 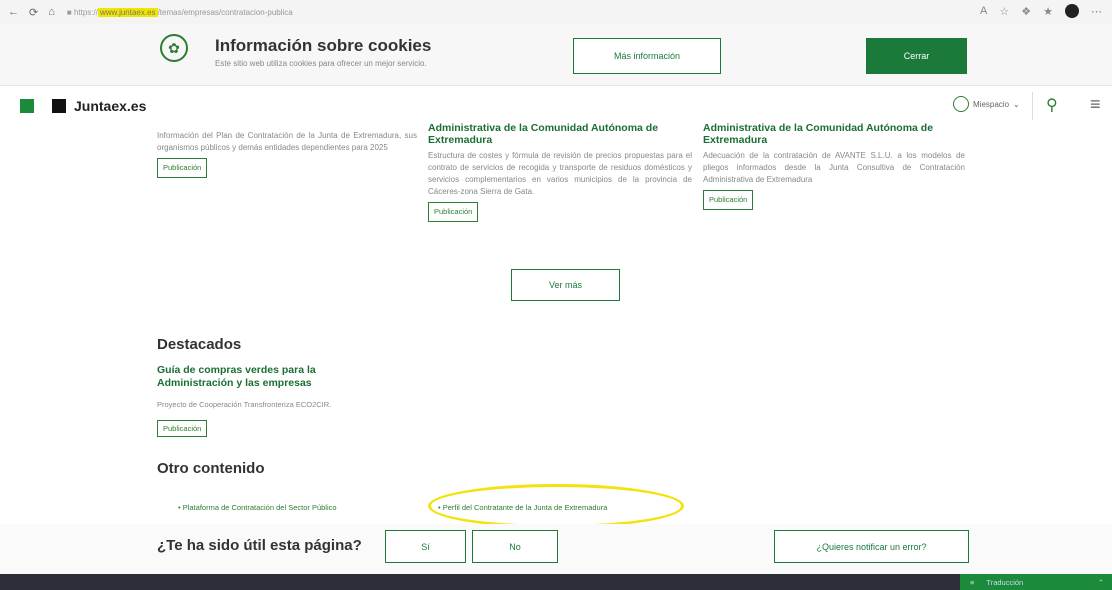 What do you see at coordinates (961, 104) in the screenshot?
I see `user-icon` at bounding box center [961, 104].